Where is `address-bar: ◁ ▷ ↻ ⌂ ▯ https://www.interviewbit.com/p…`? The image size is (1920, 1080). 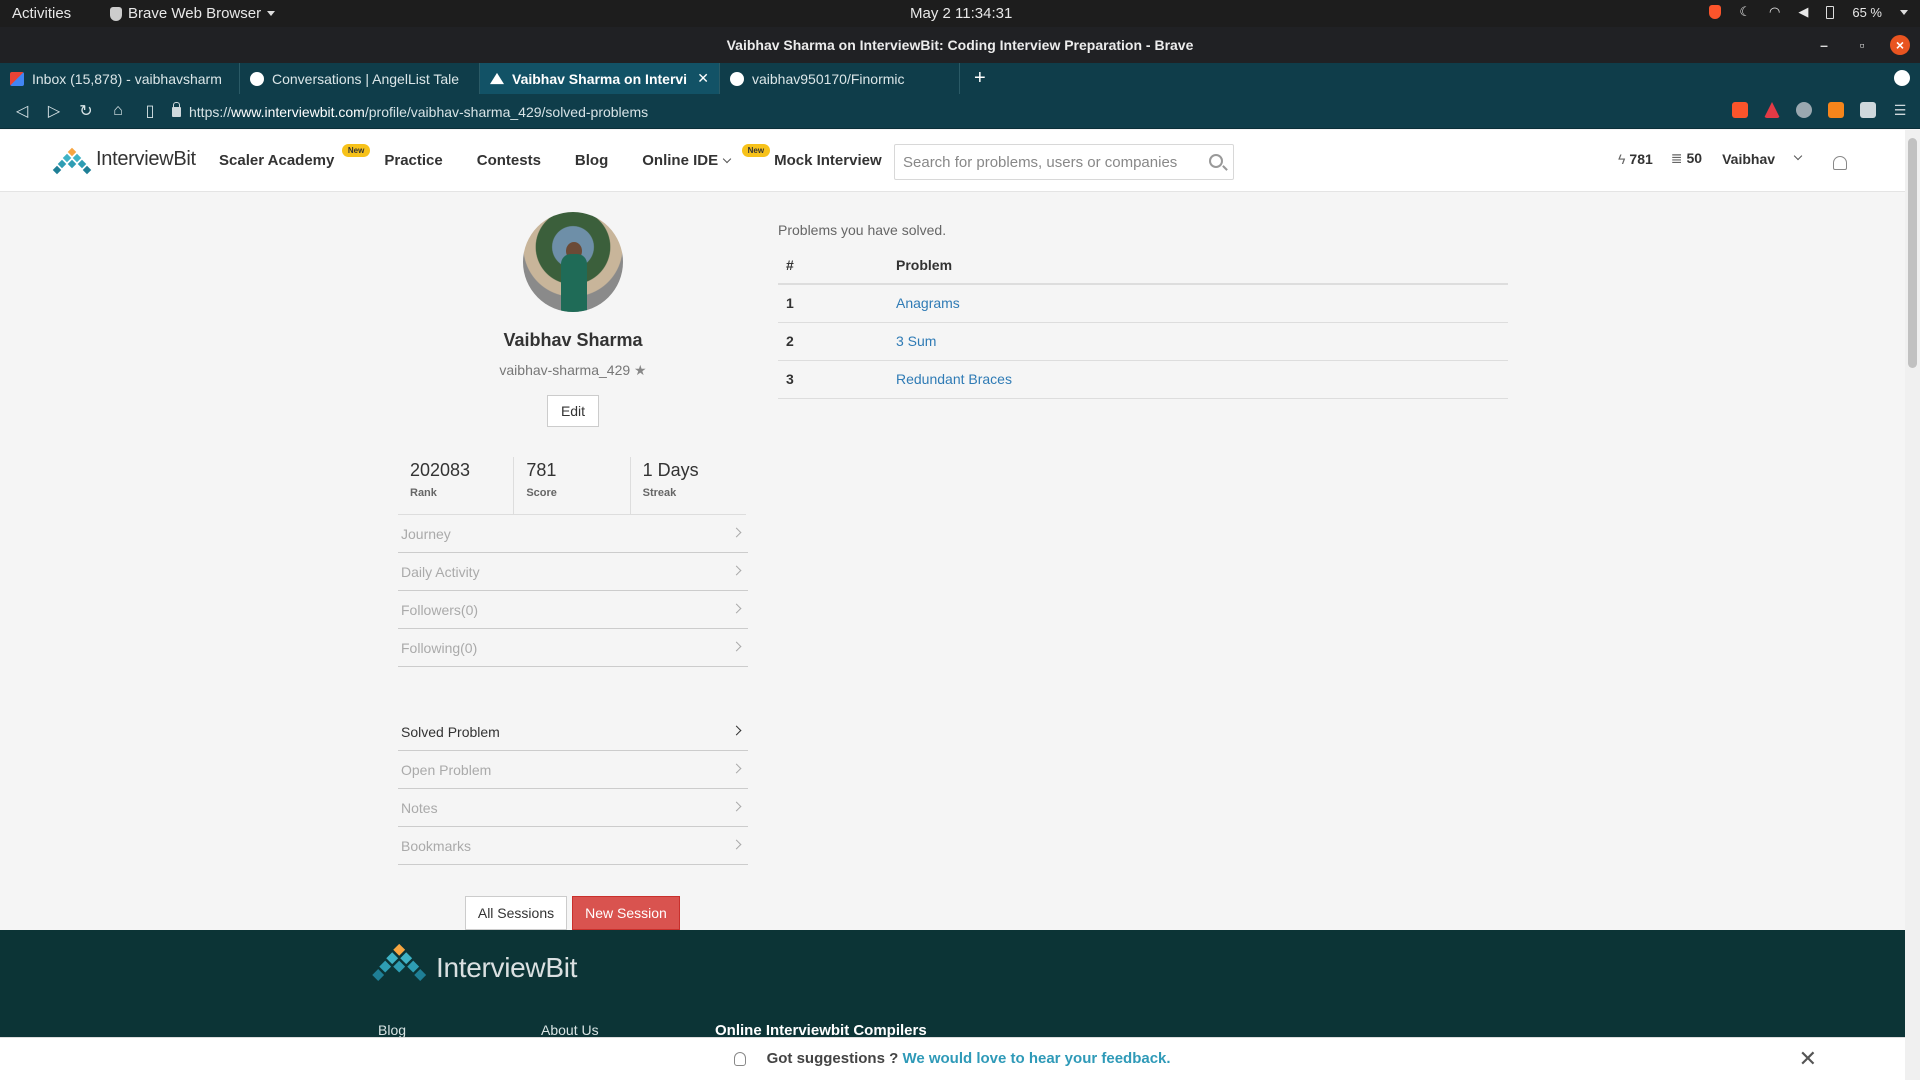
address-bar: ◁ ▷ ↻ ⌂ ▯ https://www.interviewbit.com/p… is located at coordinates (960, 111).